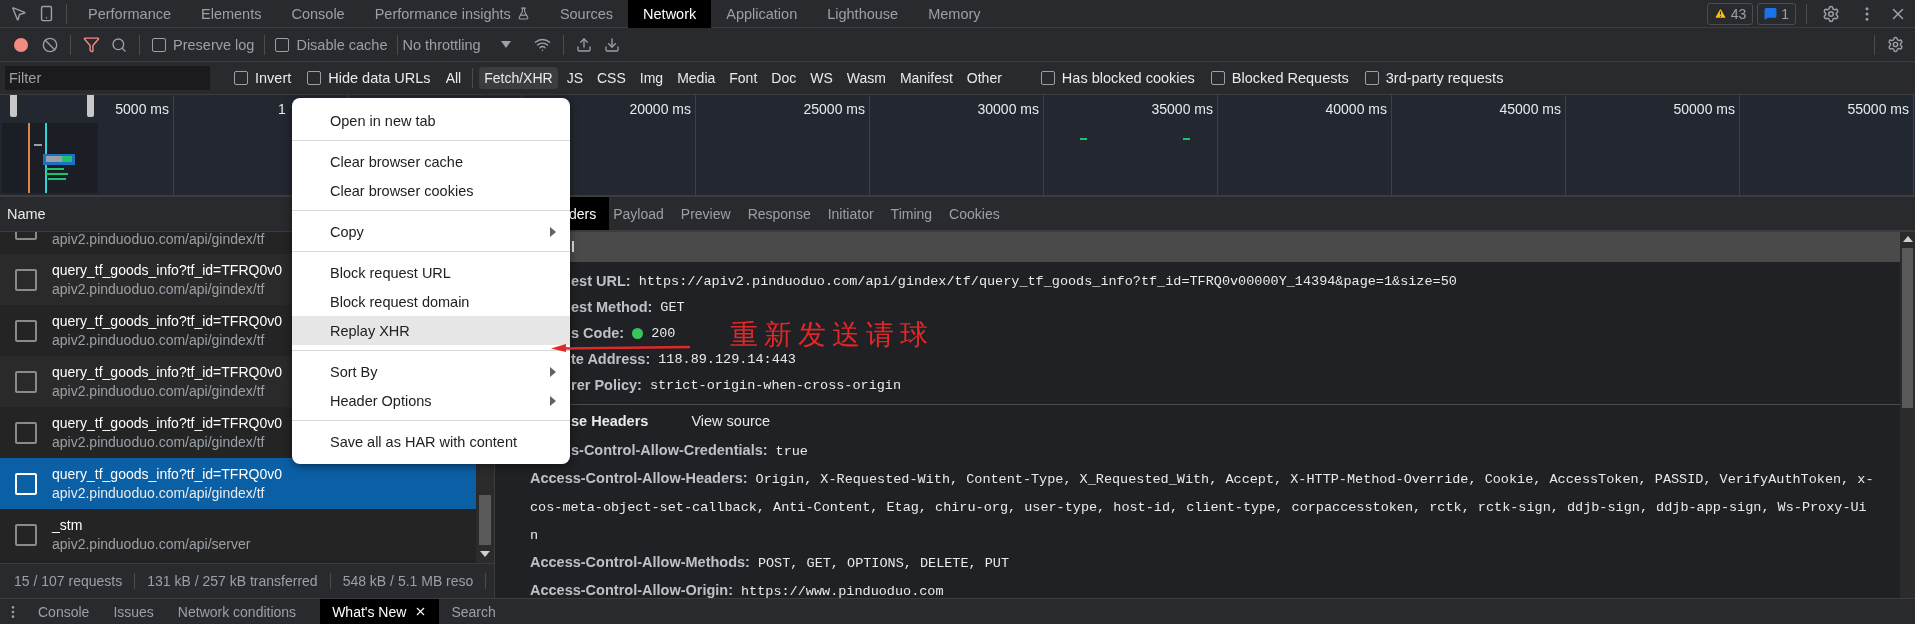  I want to click on type-filter: Other, so click(984, 78).